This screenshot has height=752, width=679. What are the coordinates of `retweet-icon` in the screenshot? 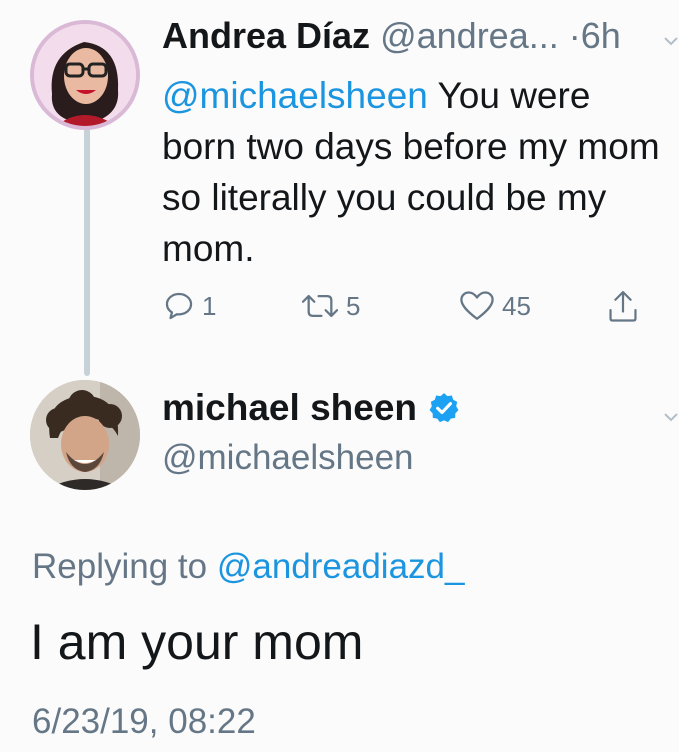 It's located at (320, 306).